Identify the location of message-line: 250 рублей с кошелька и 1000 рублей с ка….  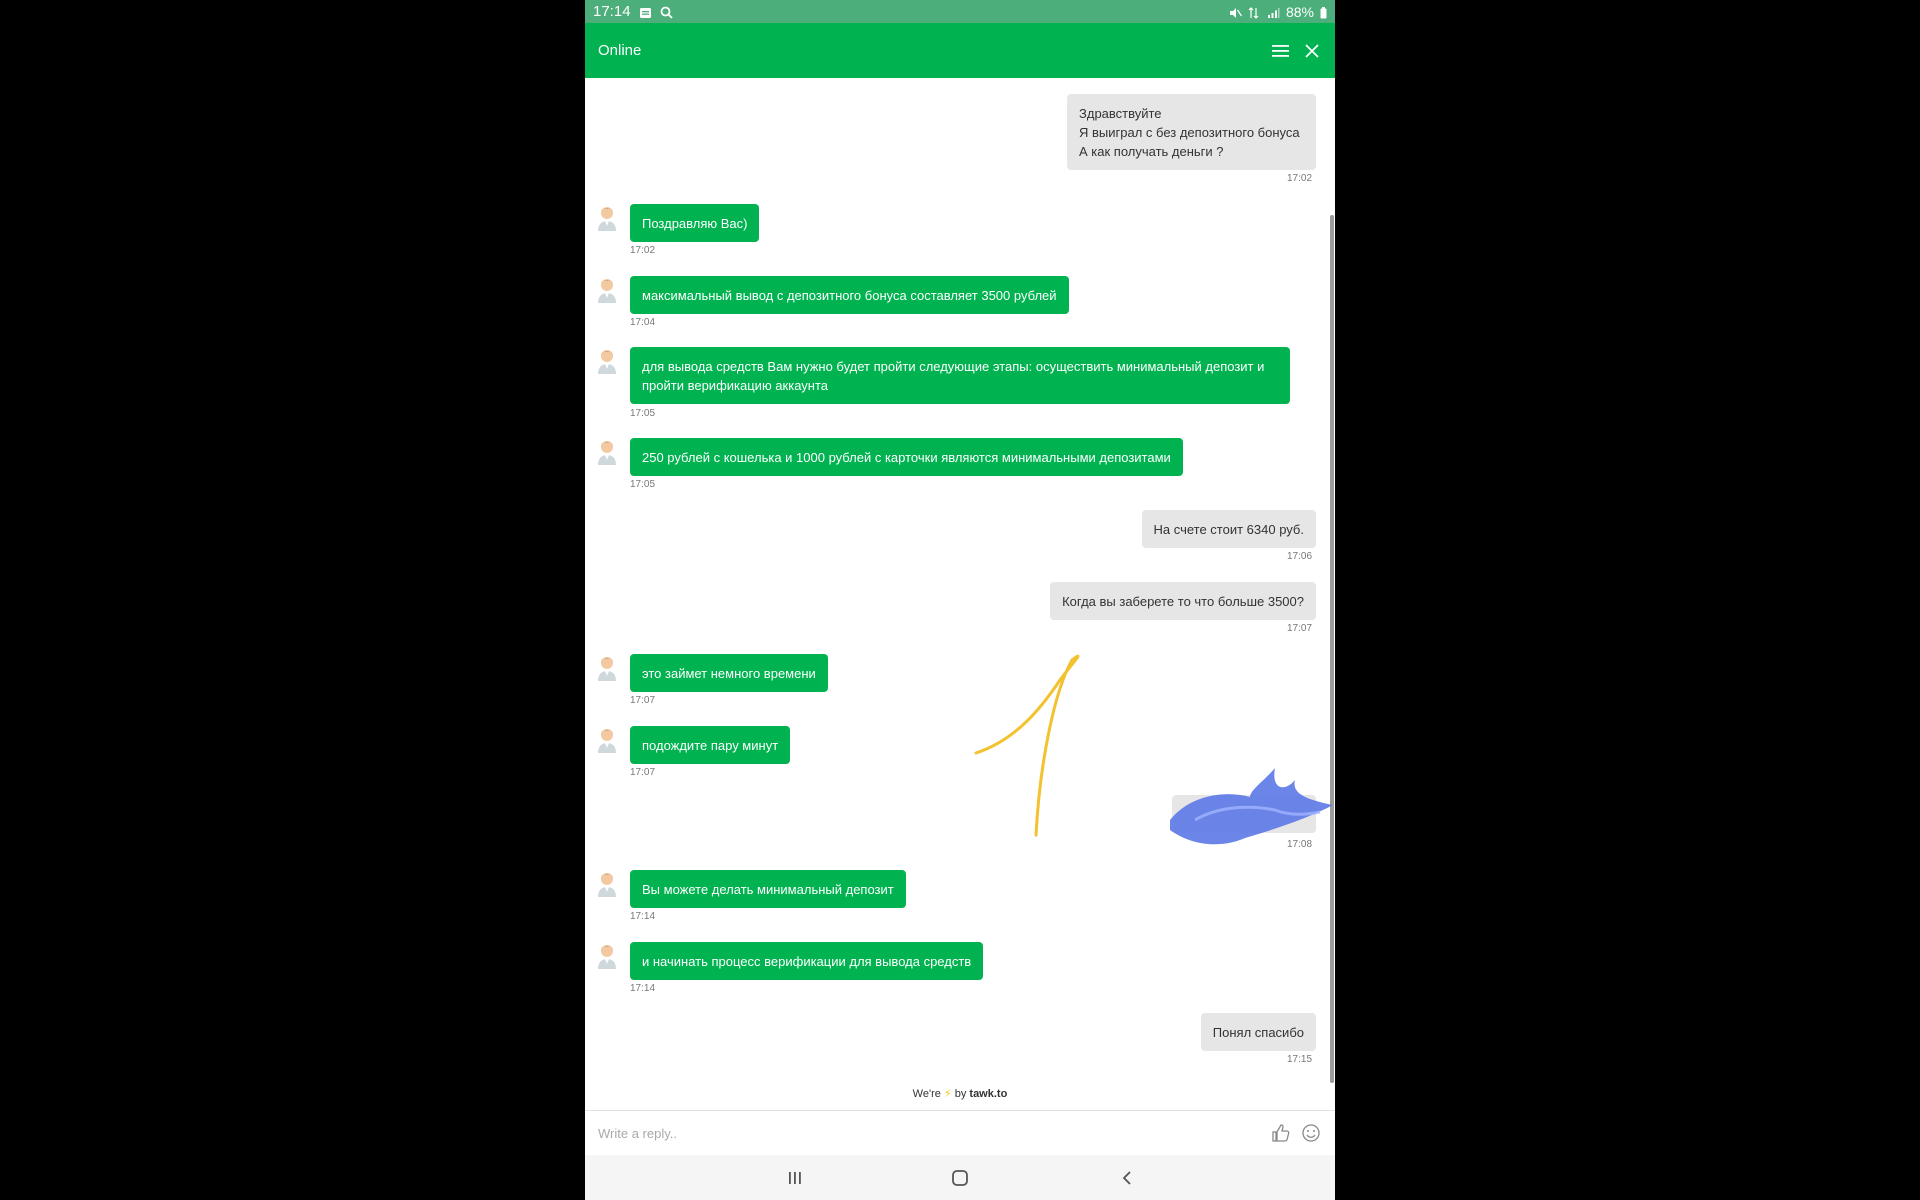
(906, 457).